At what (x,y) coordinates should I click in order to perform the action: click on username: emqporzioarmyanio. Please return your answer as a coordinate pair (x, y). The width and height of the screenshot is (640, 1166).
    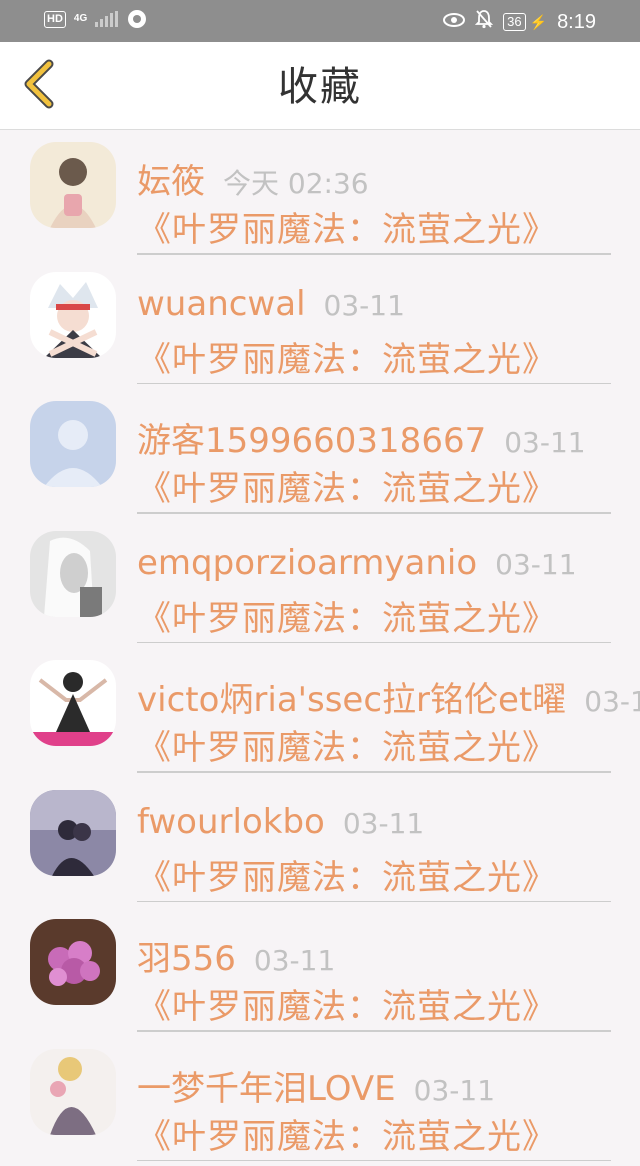
    Looking at the image, I should click on (307, 563).